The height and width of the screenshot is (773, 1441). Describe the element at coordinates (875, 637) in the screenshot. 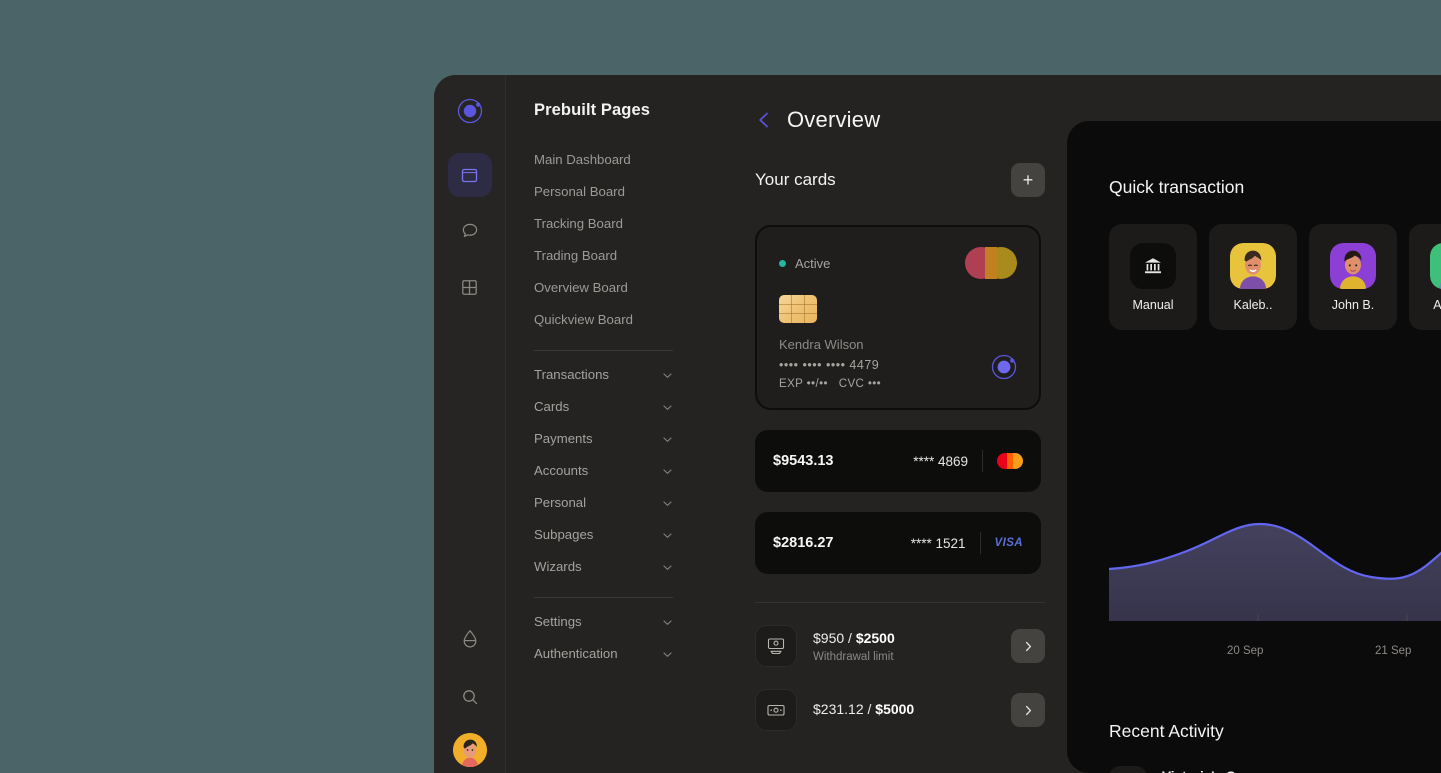

I see `limit-total: $2500` at that location.